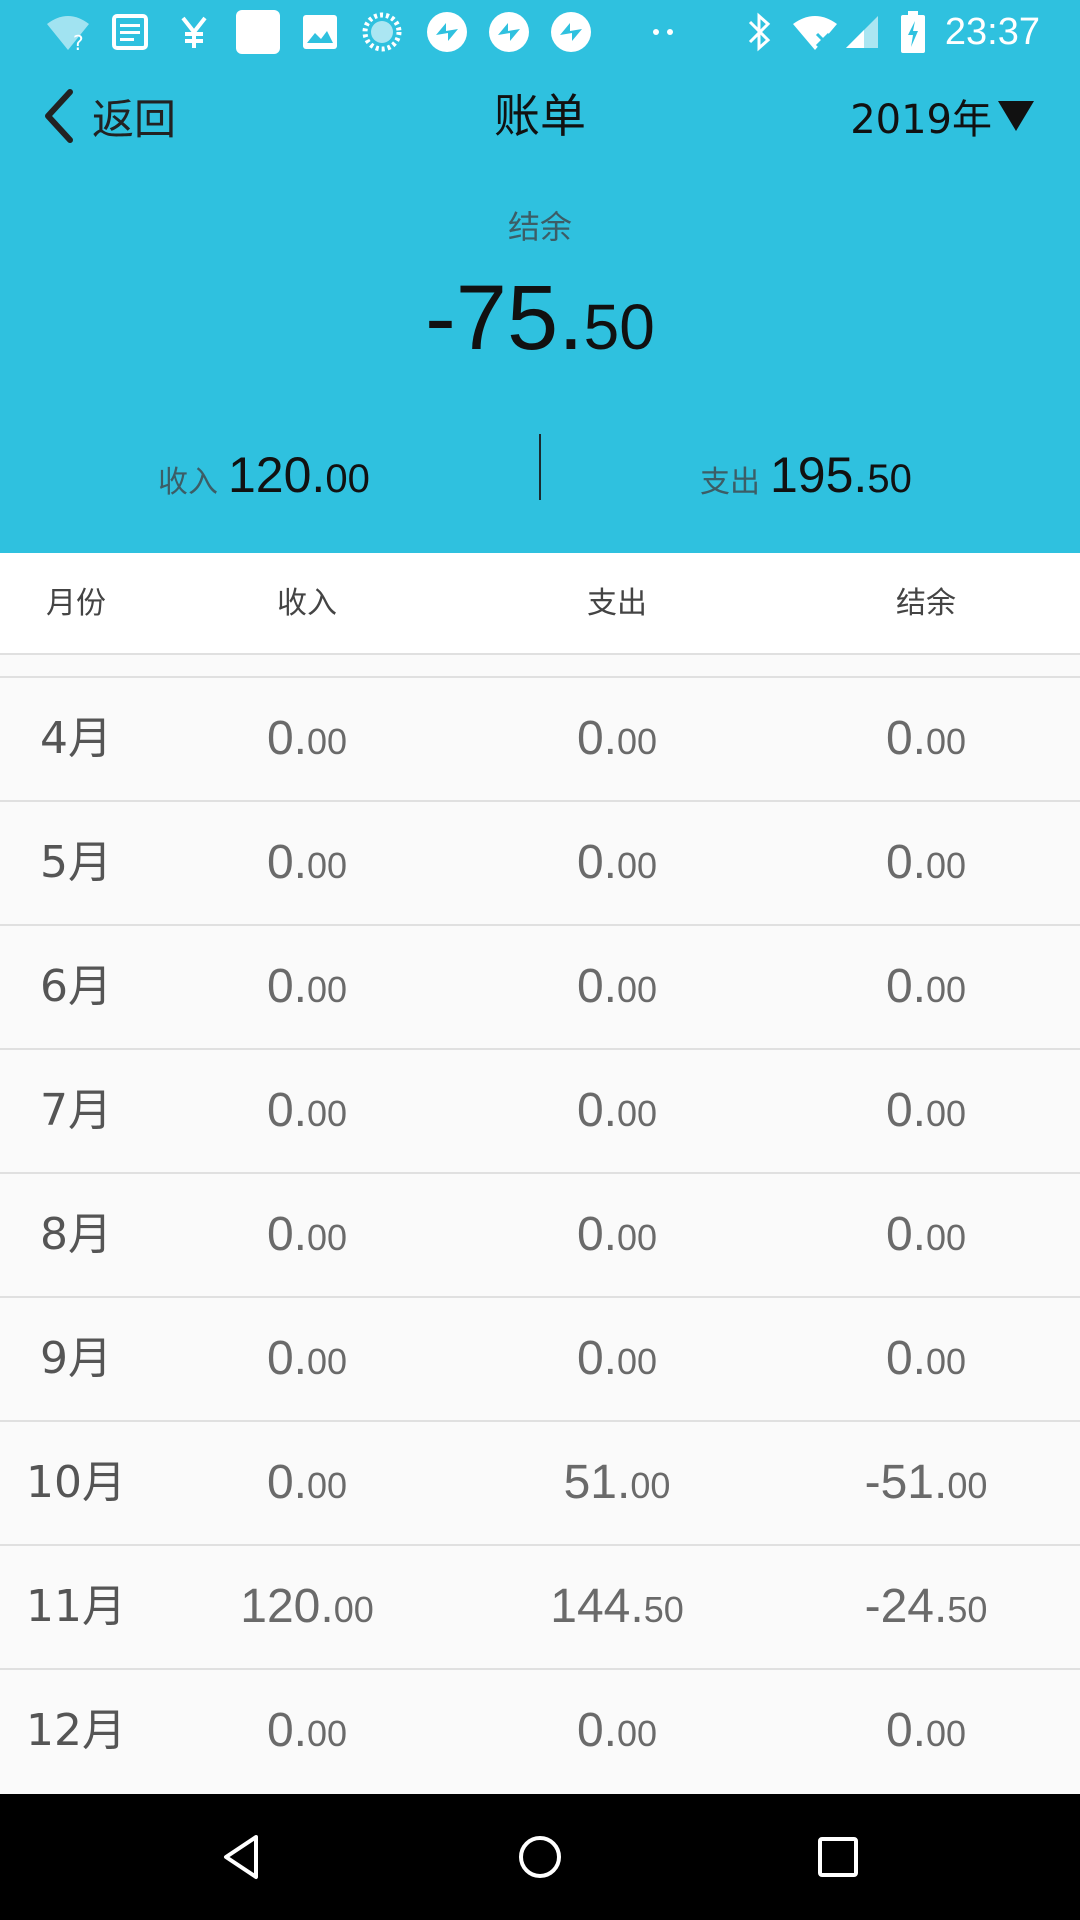 The height and width of the screenshot is (1920, 1080). Describe the element at coordinates (76, 986) in the screenshot. I see `row-month: 6月` at that location.